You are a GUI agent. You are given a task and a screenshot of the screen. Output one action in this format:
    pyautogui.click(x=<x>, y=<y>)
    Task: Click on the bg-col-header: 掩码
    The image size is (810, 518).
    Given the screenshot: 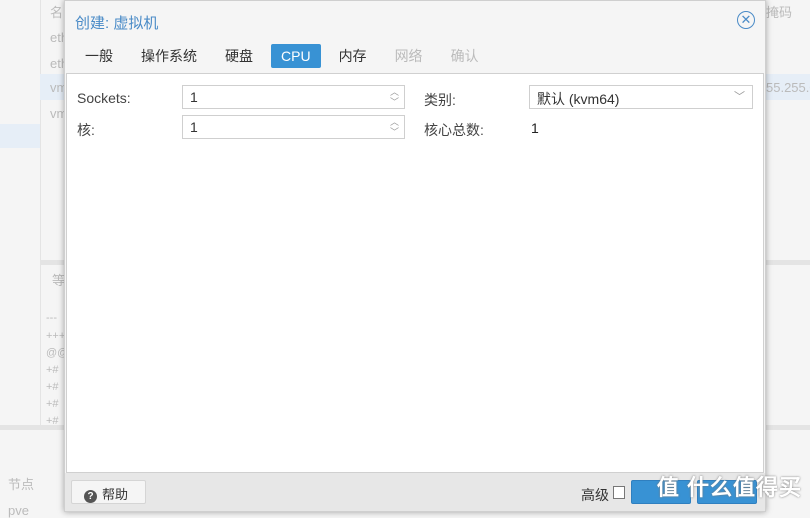 What is the action you would take?
    pyautogui.click(x=779, y=12)
    